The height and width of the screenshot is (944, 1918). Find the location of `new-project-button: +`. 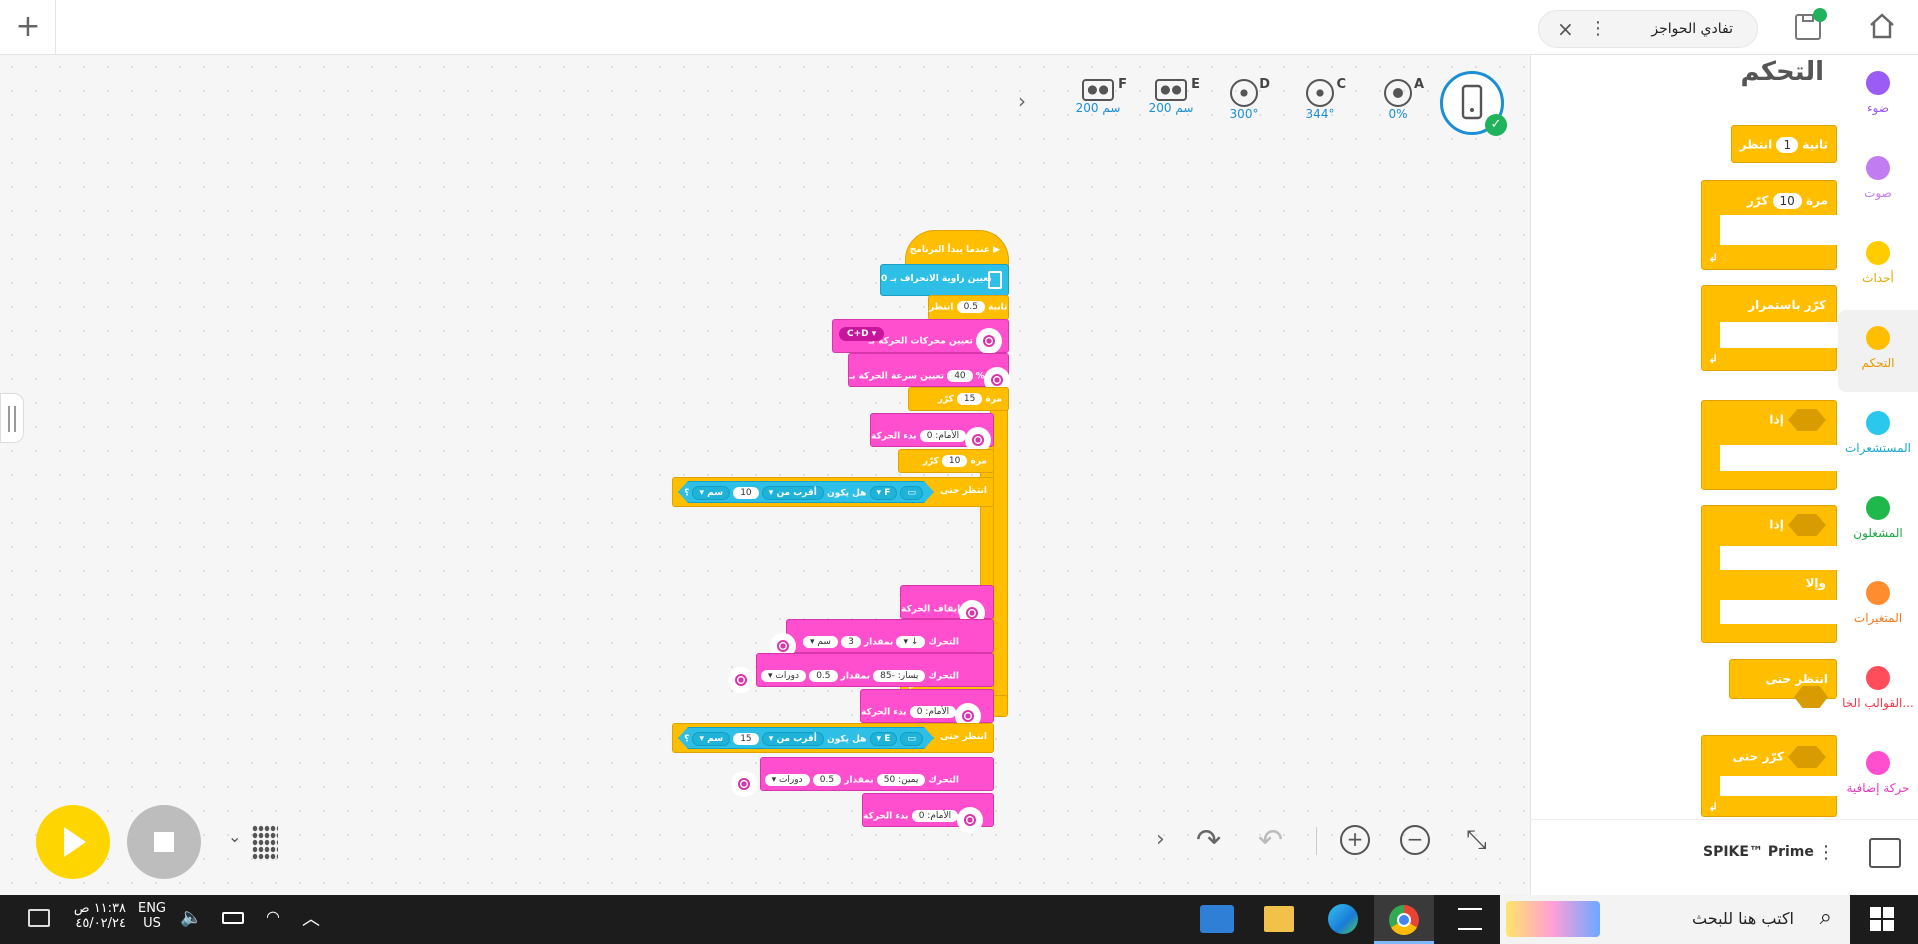

new-project-button: + is located at coordinates (28, 27).